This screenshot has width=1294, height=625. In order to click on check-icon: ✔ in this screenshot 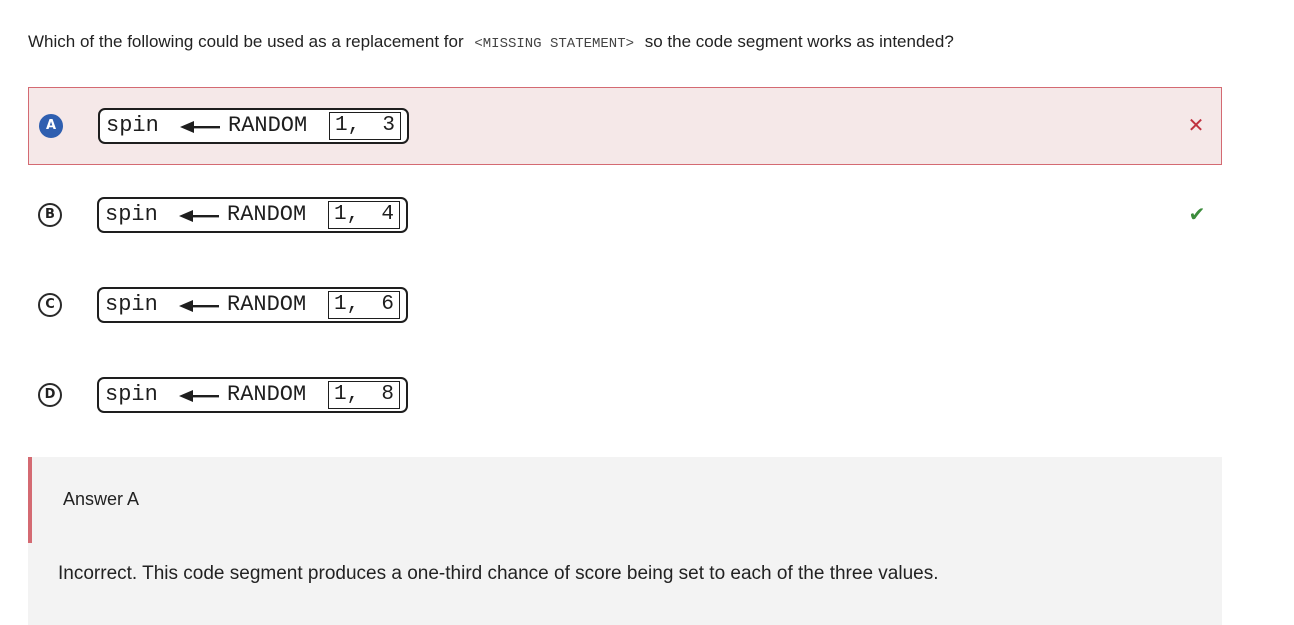, I will do `click(1197, 214)`.